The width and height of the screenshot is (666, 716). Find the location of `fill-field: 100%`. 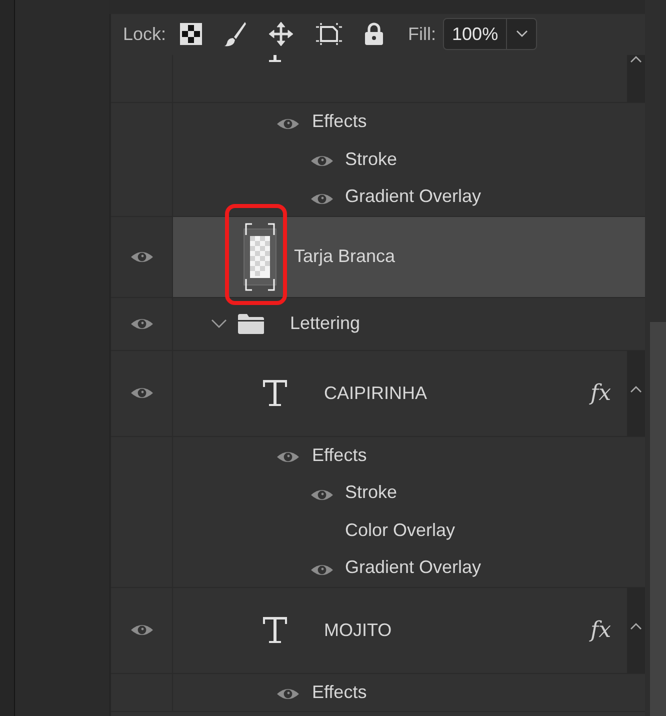

fill-field: 100% is located at coordinates (490, 34).